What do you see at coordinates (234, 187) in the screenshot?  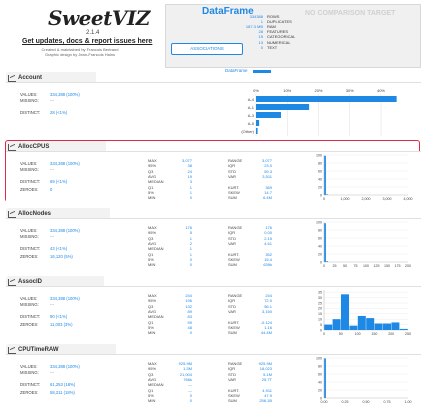 I see `stat-label: KURT.` at bounding box center [234, 187].